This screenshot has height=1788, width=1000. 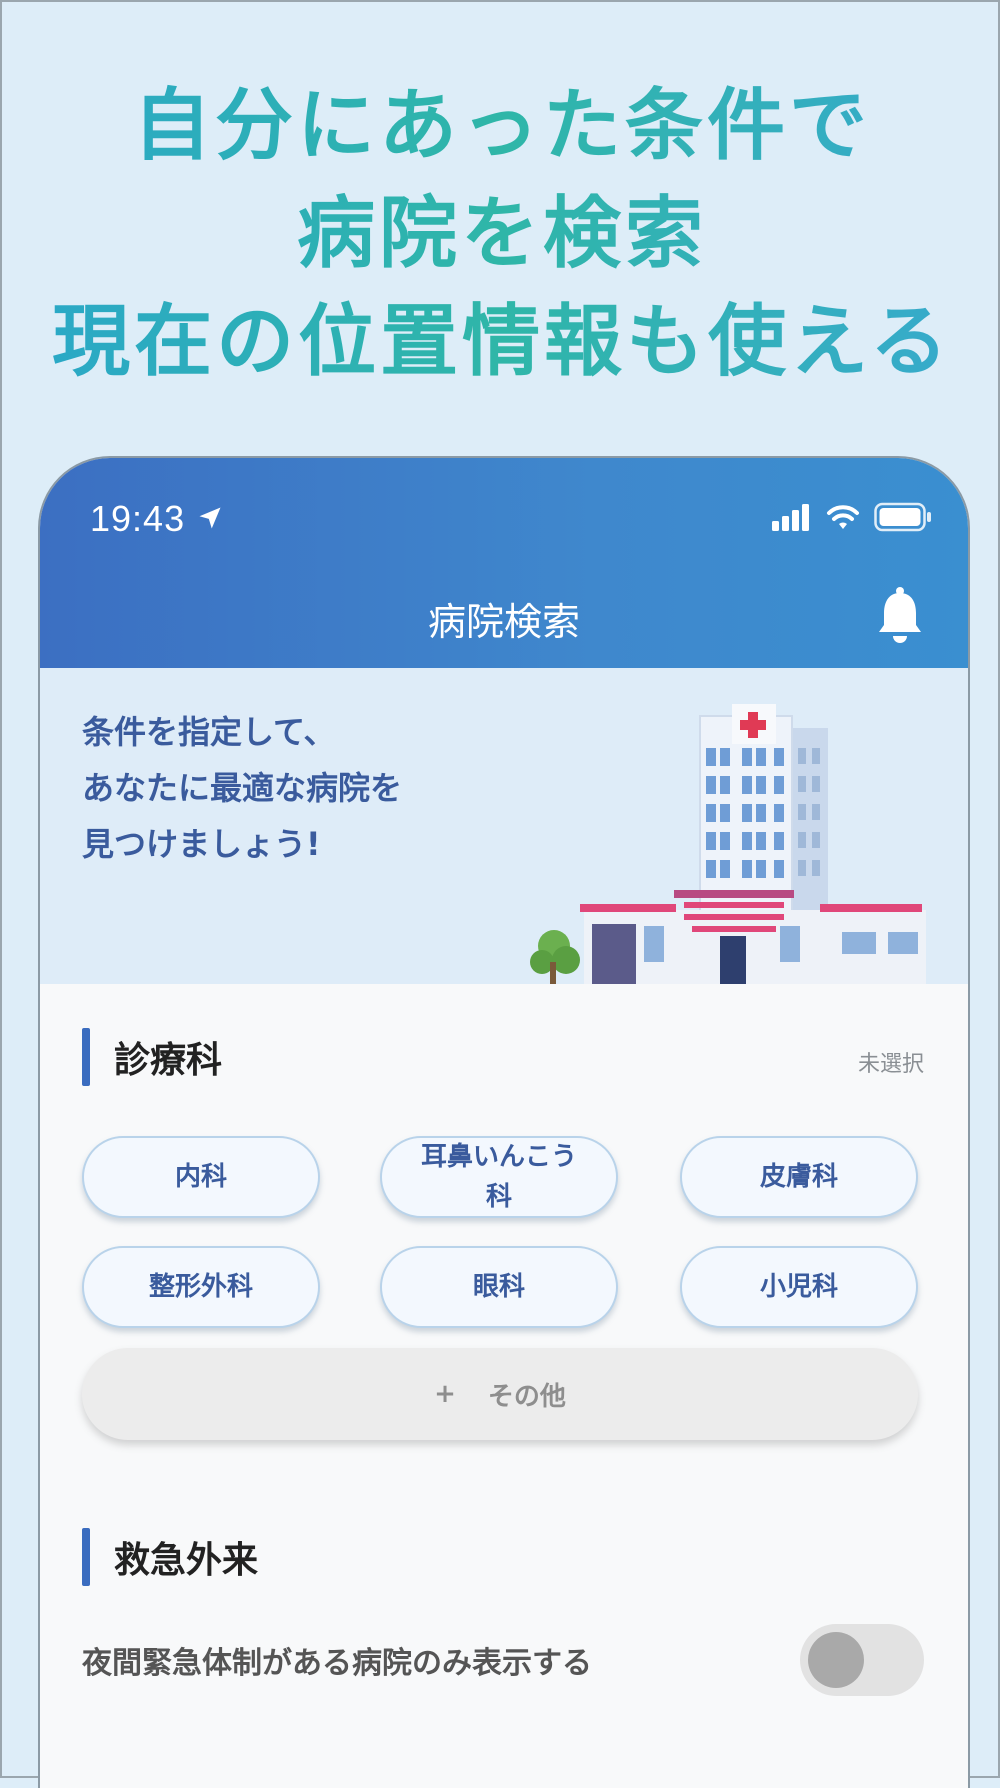 What do you see at coordinates (501, 126) in the screenshot?
I see `headline-line-1: 自分にあった条件で` at bounding box center [501, 126].